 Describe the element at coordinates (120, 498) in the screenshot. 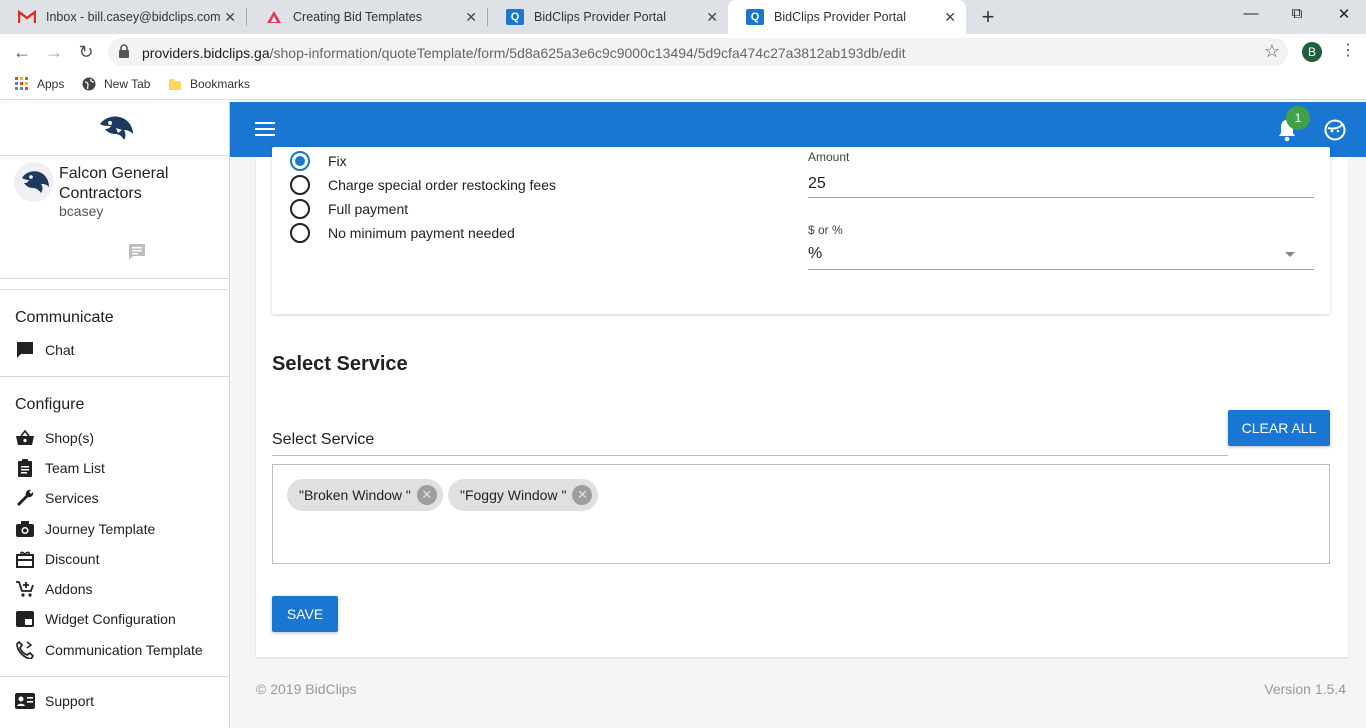

I see `sidebar-item-services: Services` at that location.